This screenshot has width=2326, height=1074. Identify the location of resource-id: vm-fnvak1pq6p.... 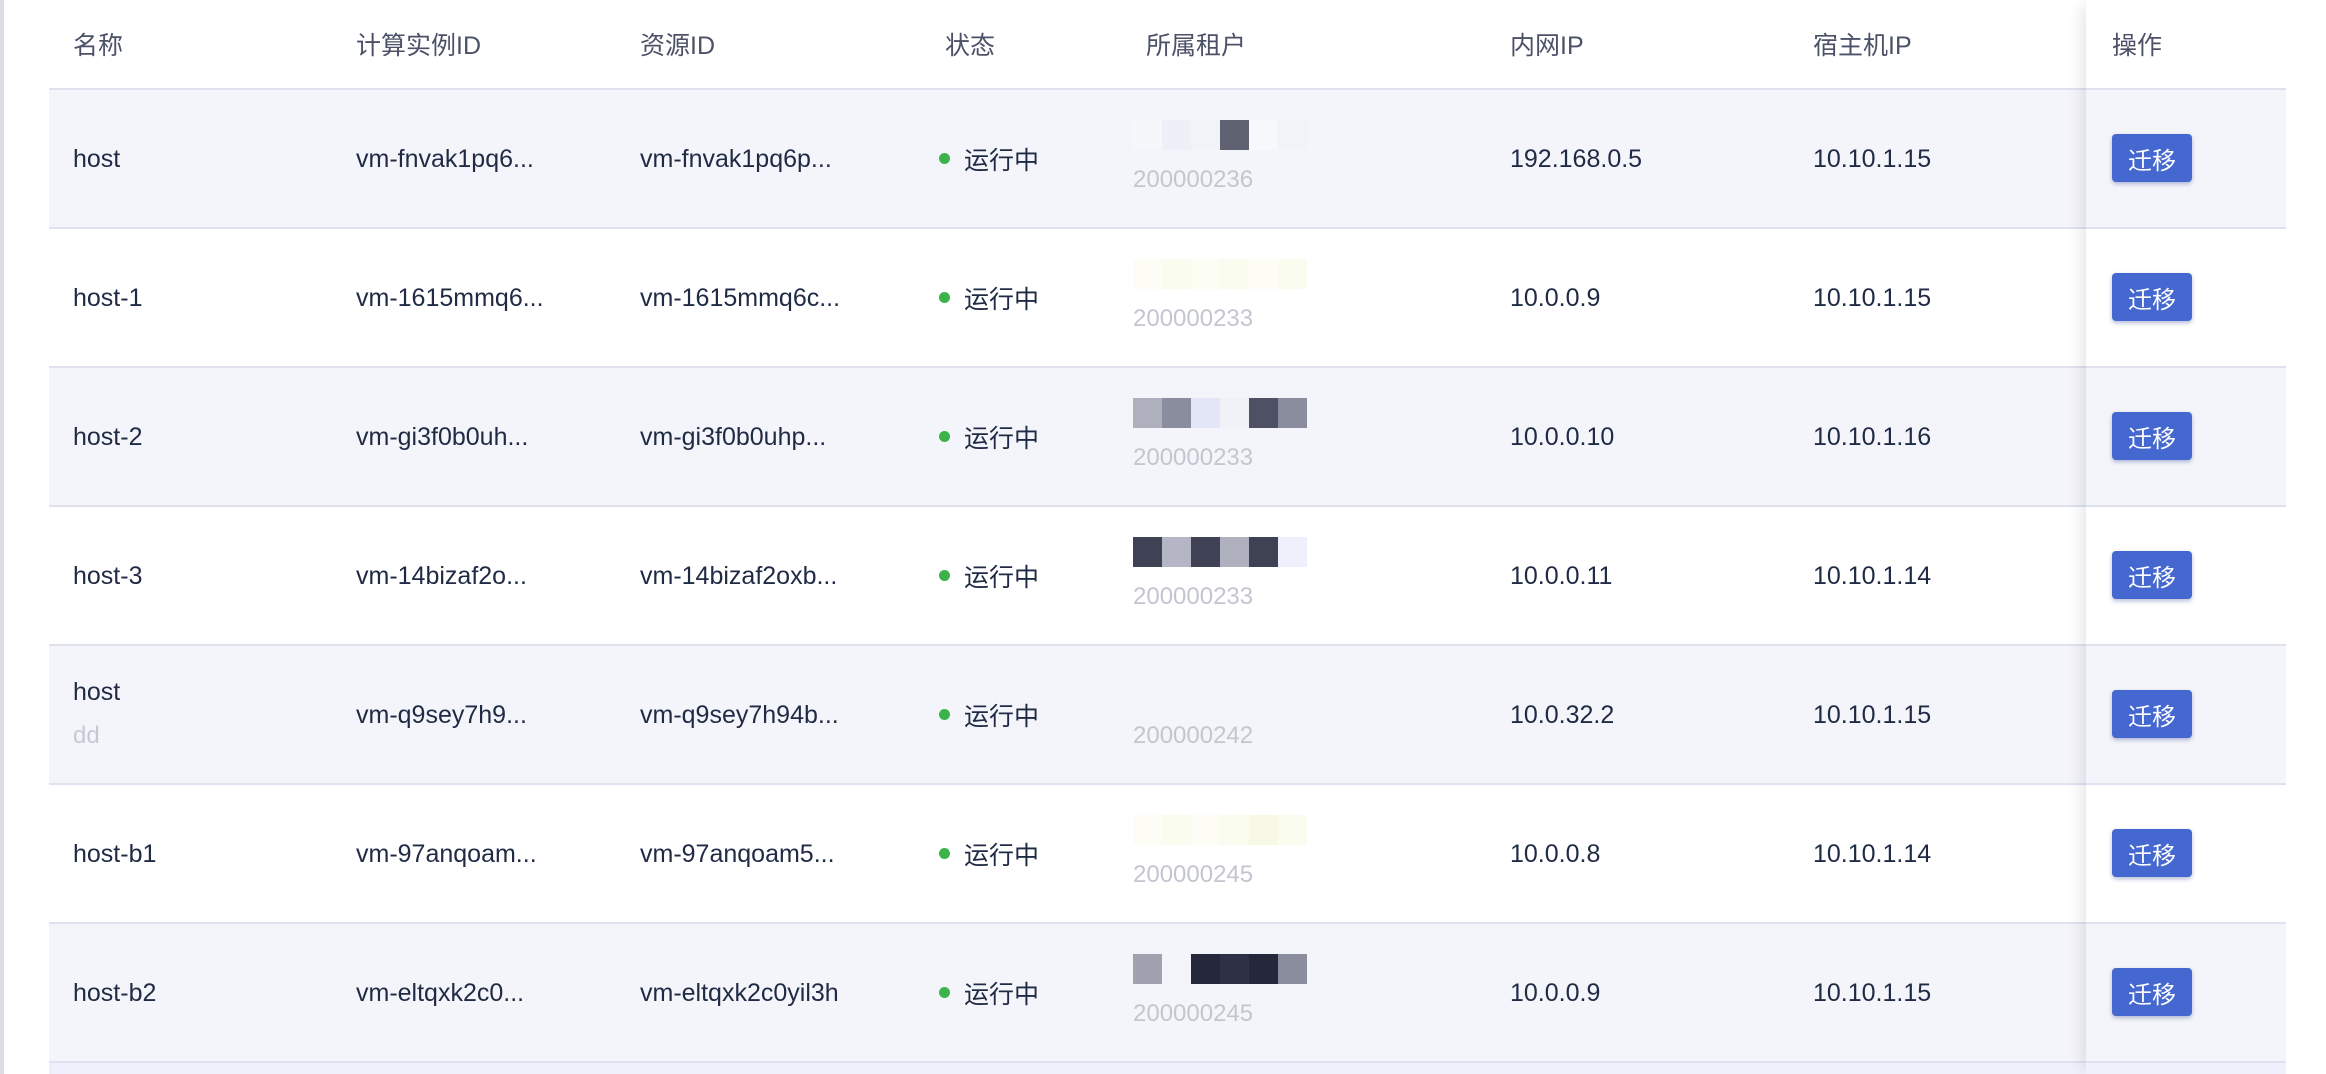
(736, 158).